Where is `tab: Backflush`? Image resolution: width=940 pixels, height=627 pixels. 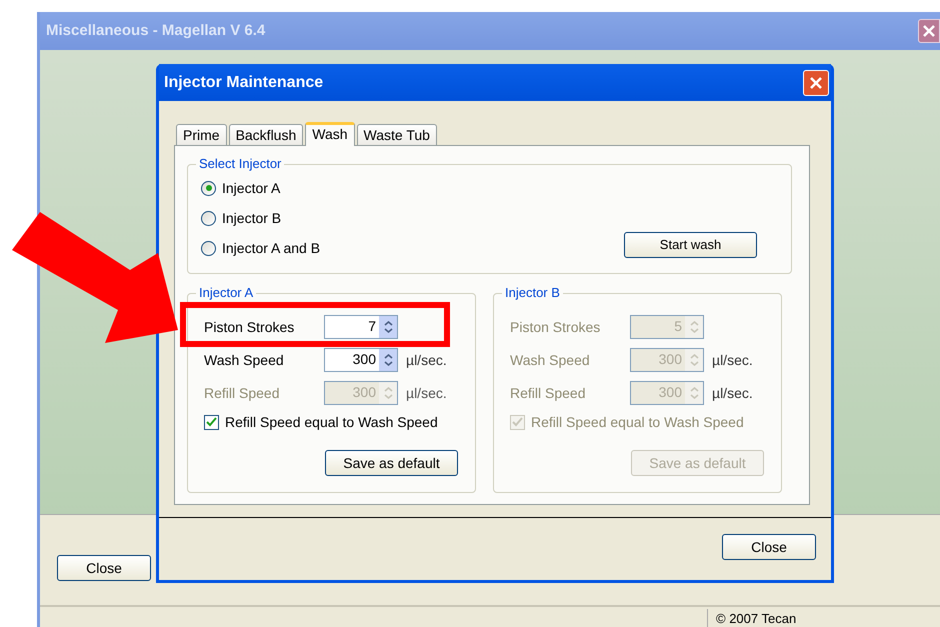 tab: Backflush is located at coordinates (266, 134).